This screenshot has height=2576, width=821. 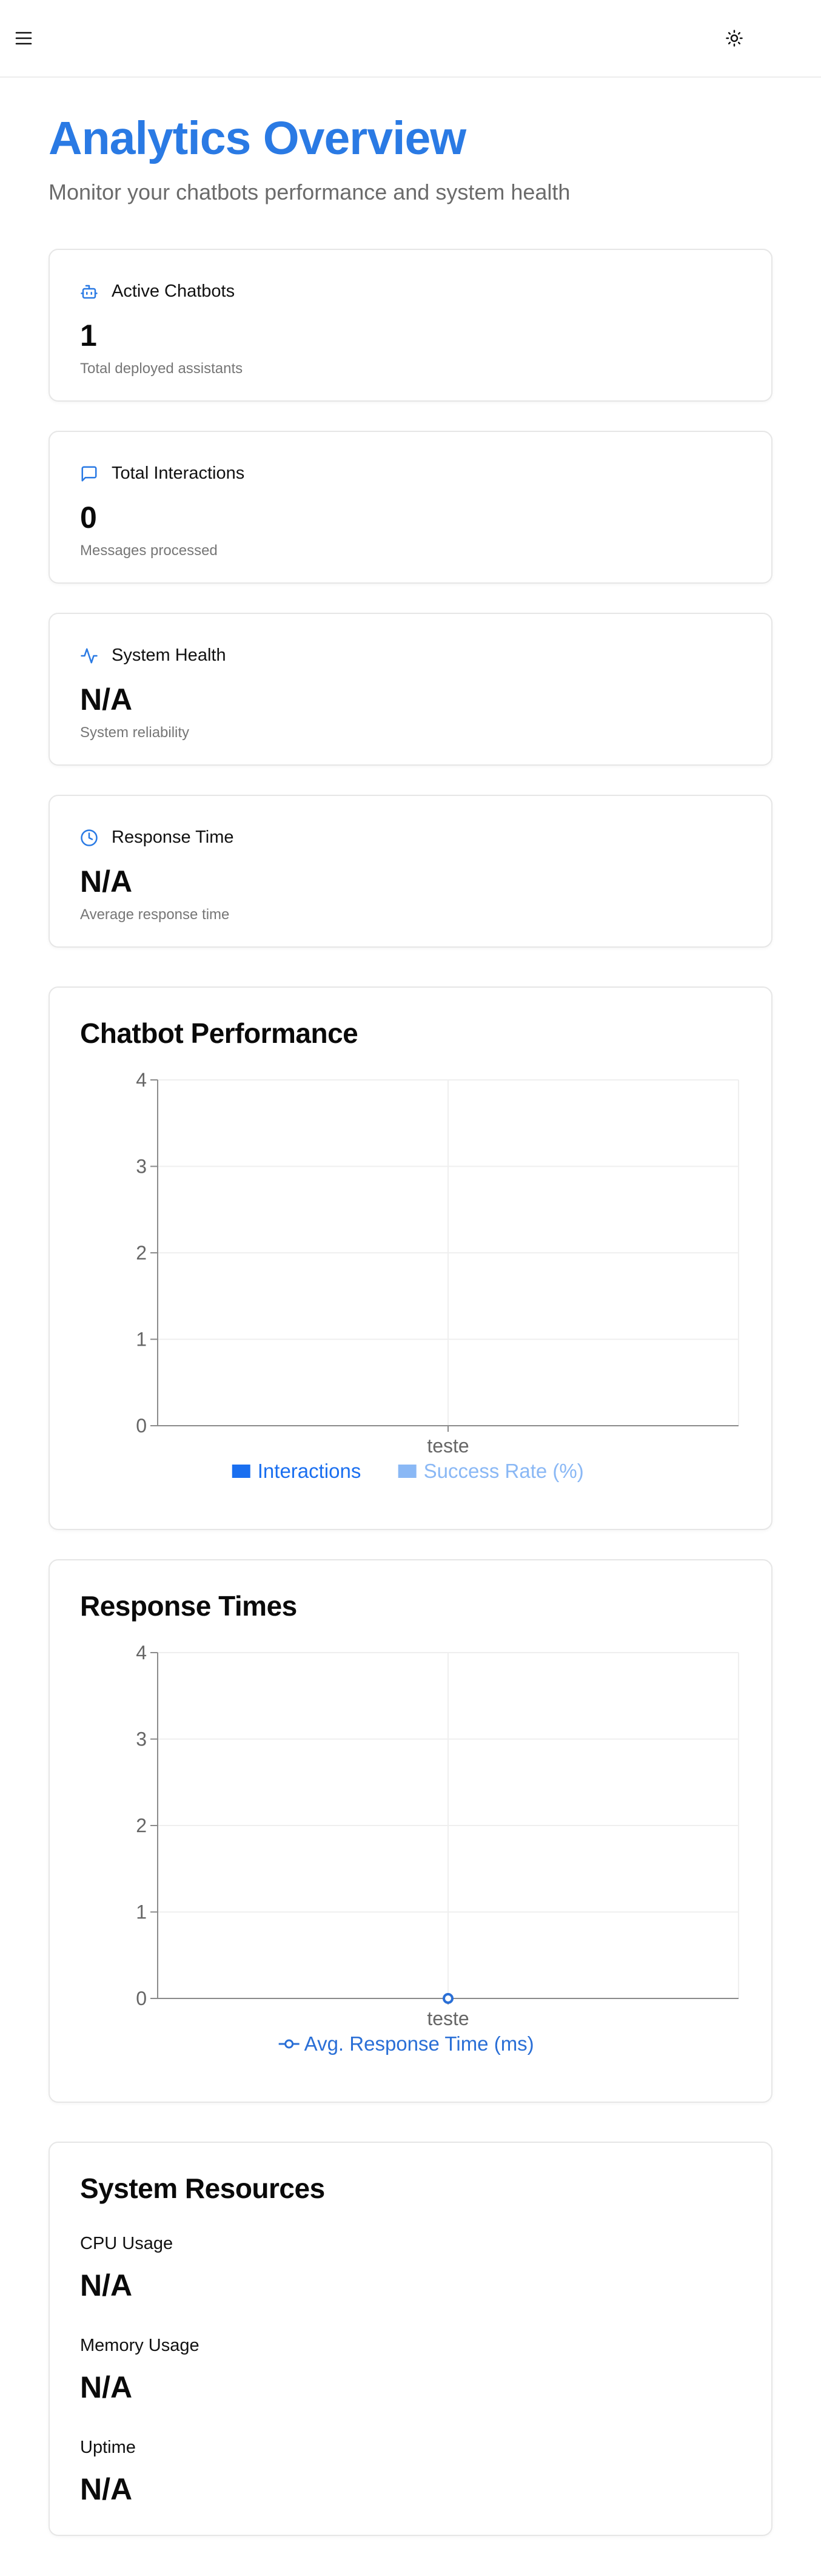 I want to click on menu-button, so click(x=24, y=38).